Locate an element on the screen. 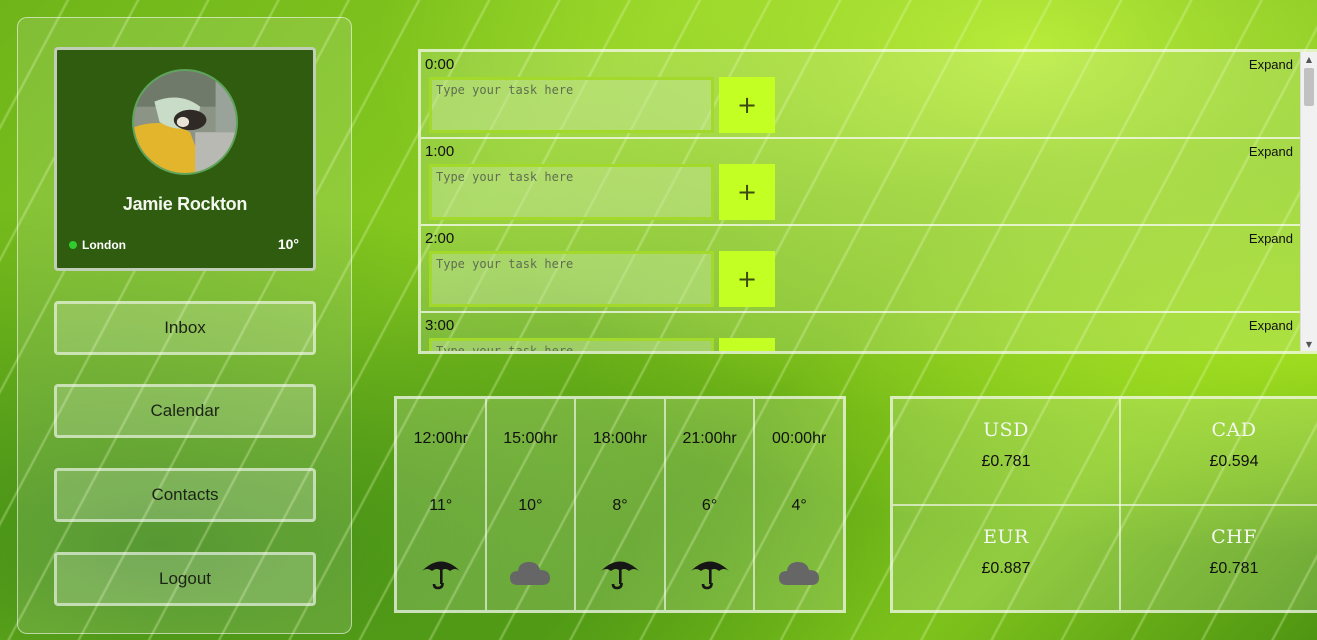 The height and width of the screenshot is (640, 1317). online-status-icon is located at coordinates (73, 245).